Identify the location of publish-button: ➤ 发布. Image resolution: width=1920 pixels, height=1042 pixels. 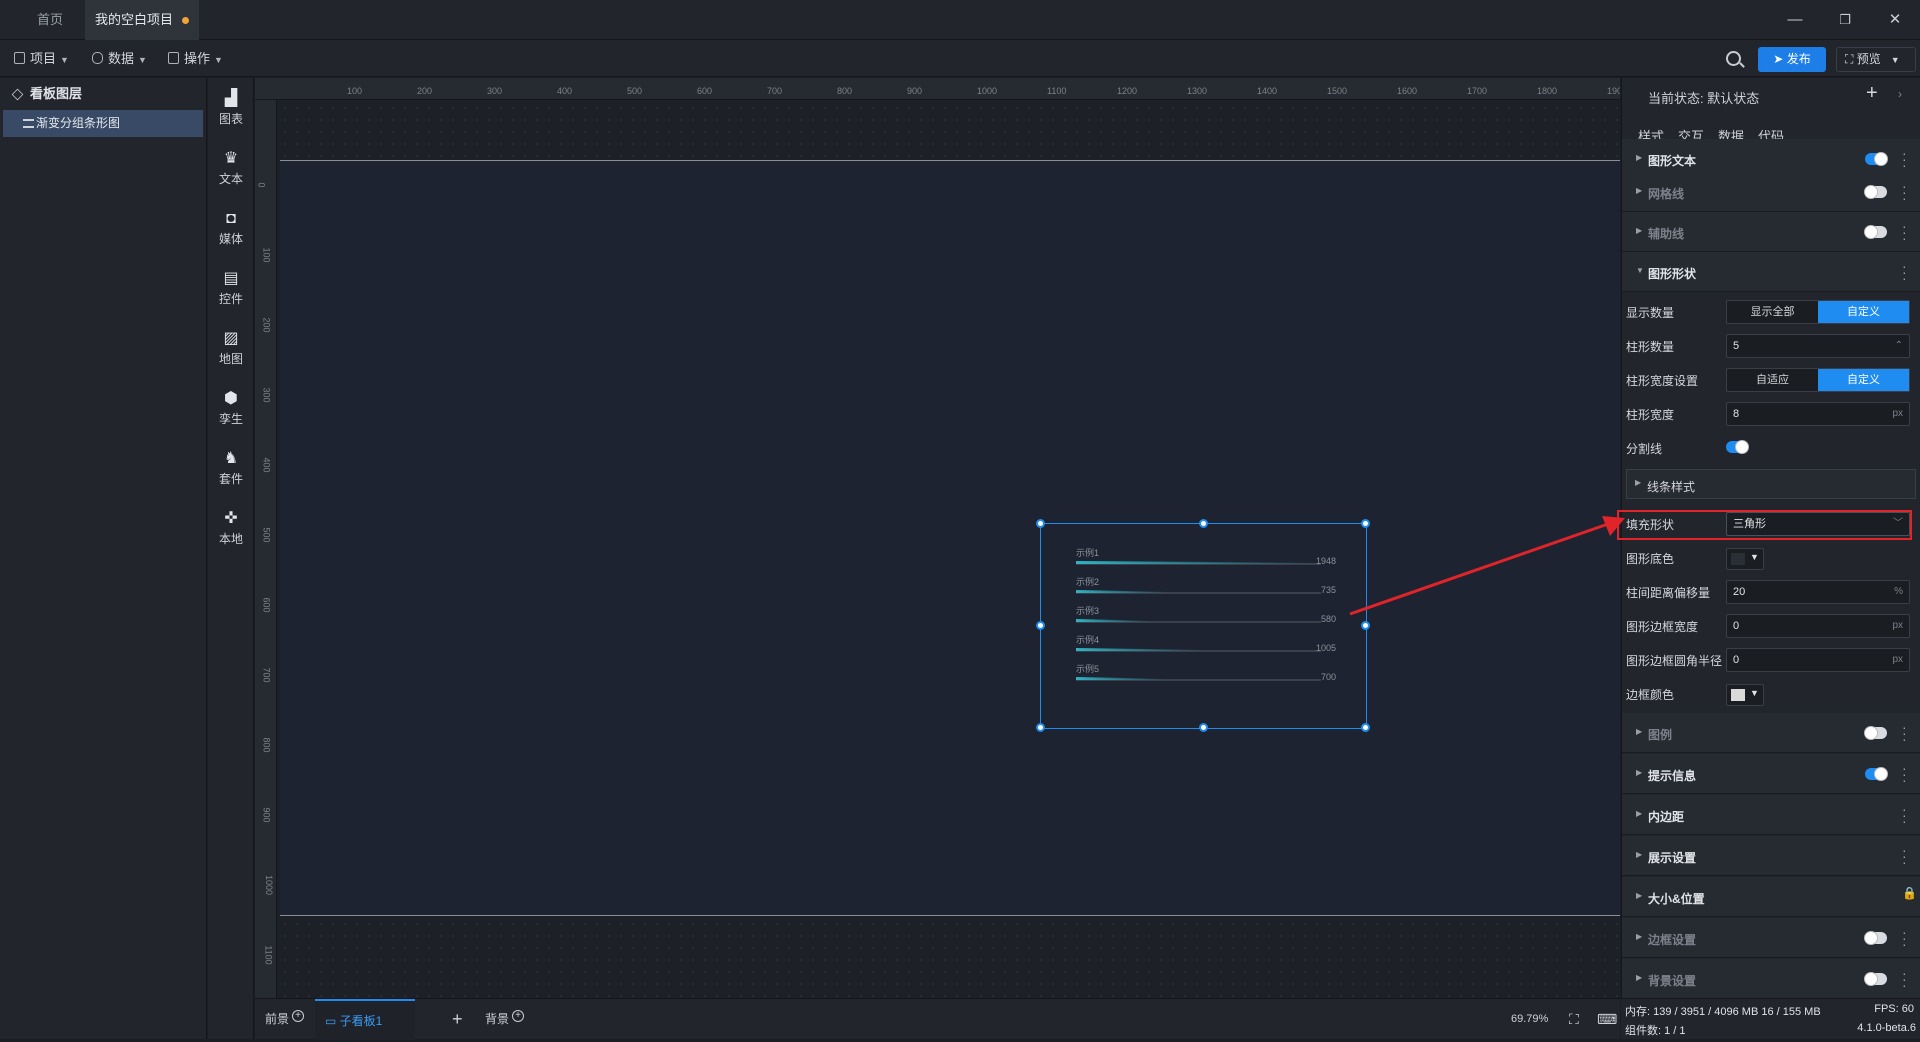
(1792, 59).